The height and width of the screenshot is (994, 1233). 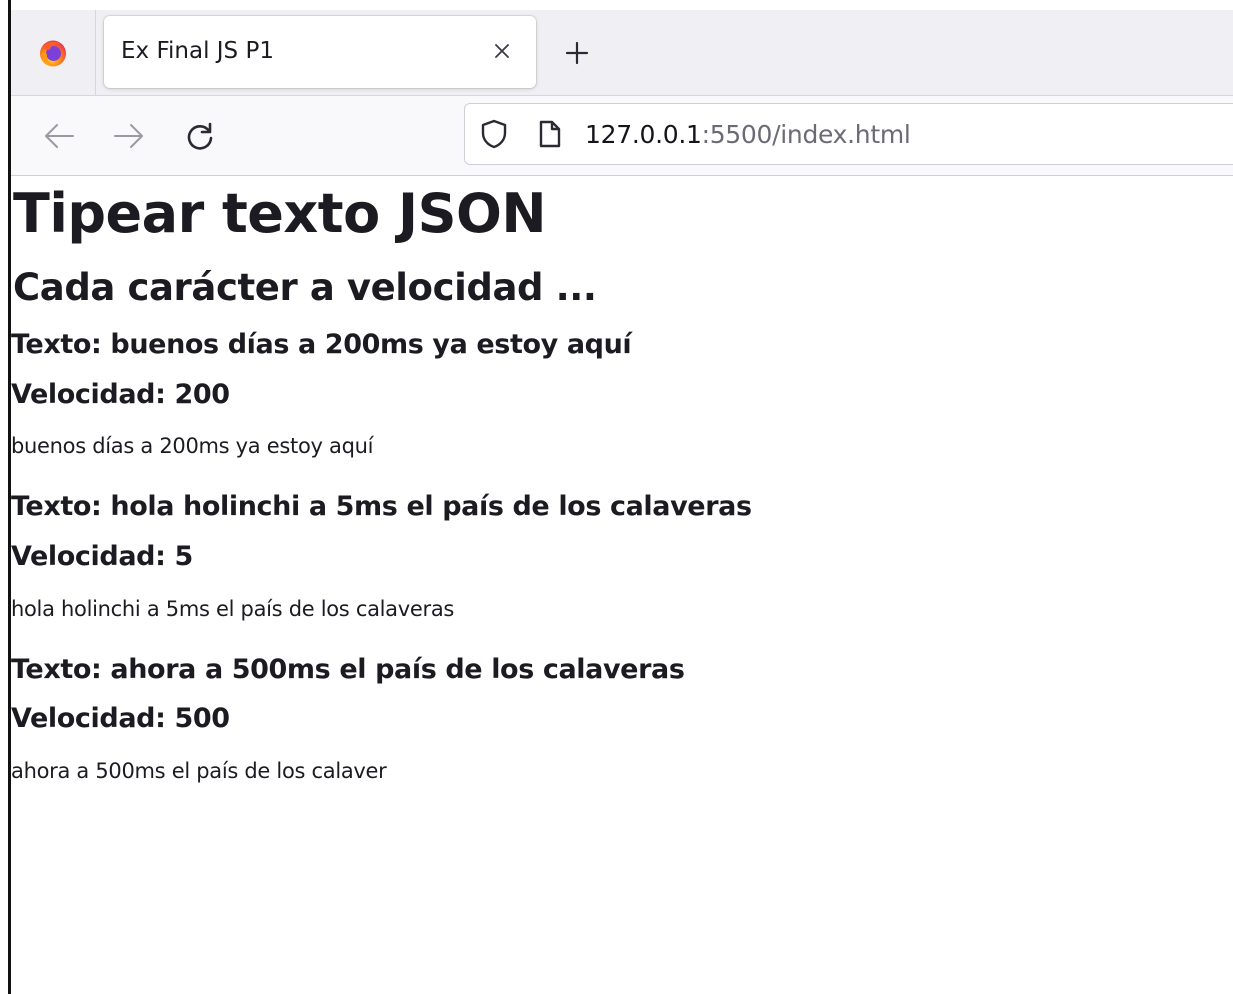 I want to click on url-host: 127.0.0.1, so click(x=643, y=134).